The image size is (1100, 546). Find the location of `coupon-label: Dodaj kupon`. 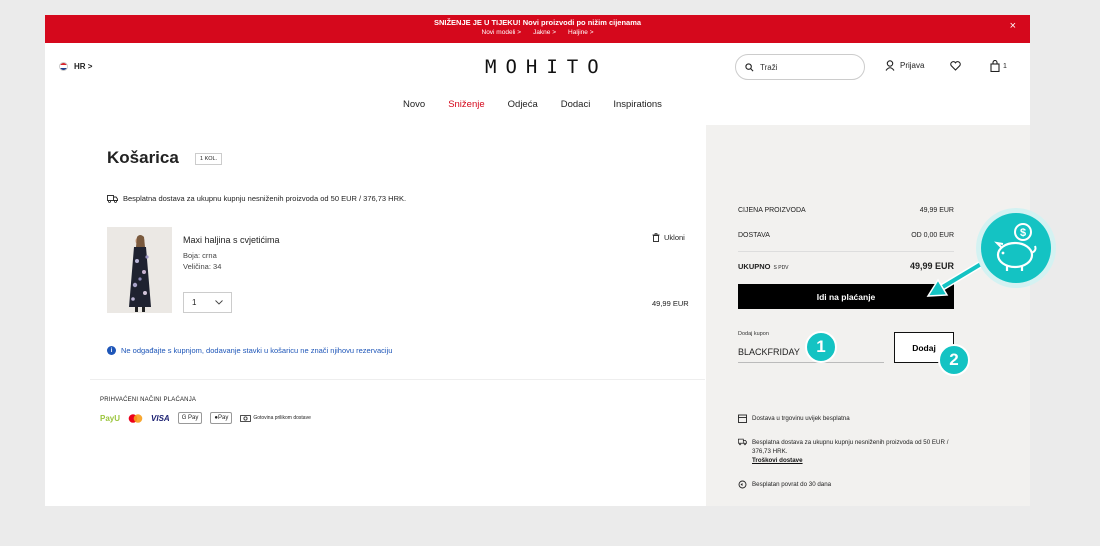

coupon-label: Dodaj kupon is located at coordinates (753, 334).